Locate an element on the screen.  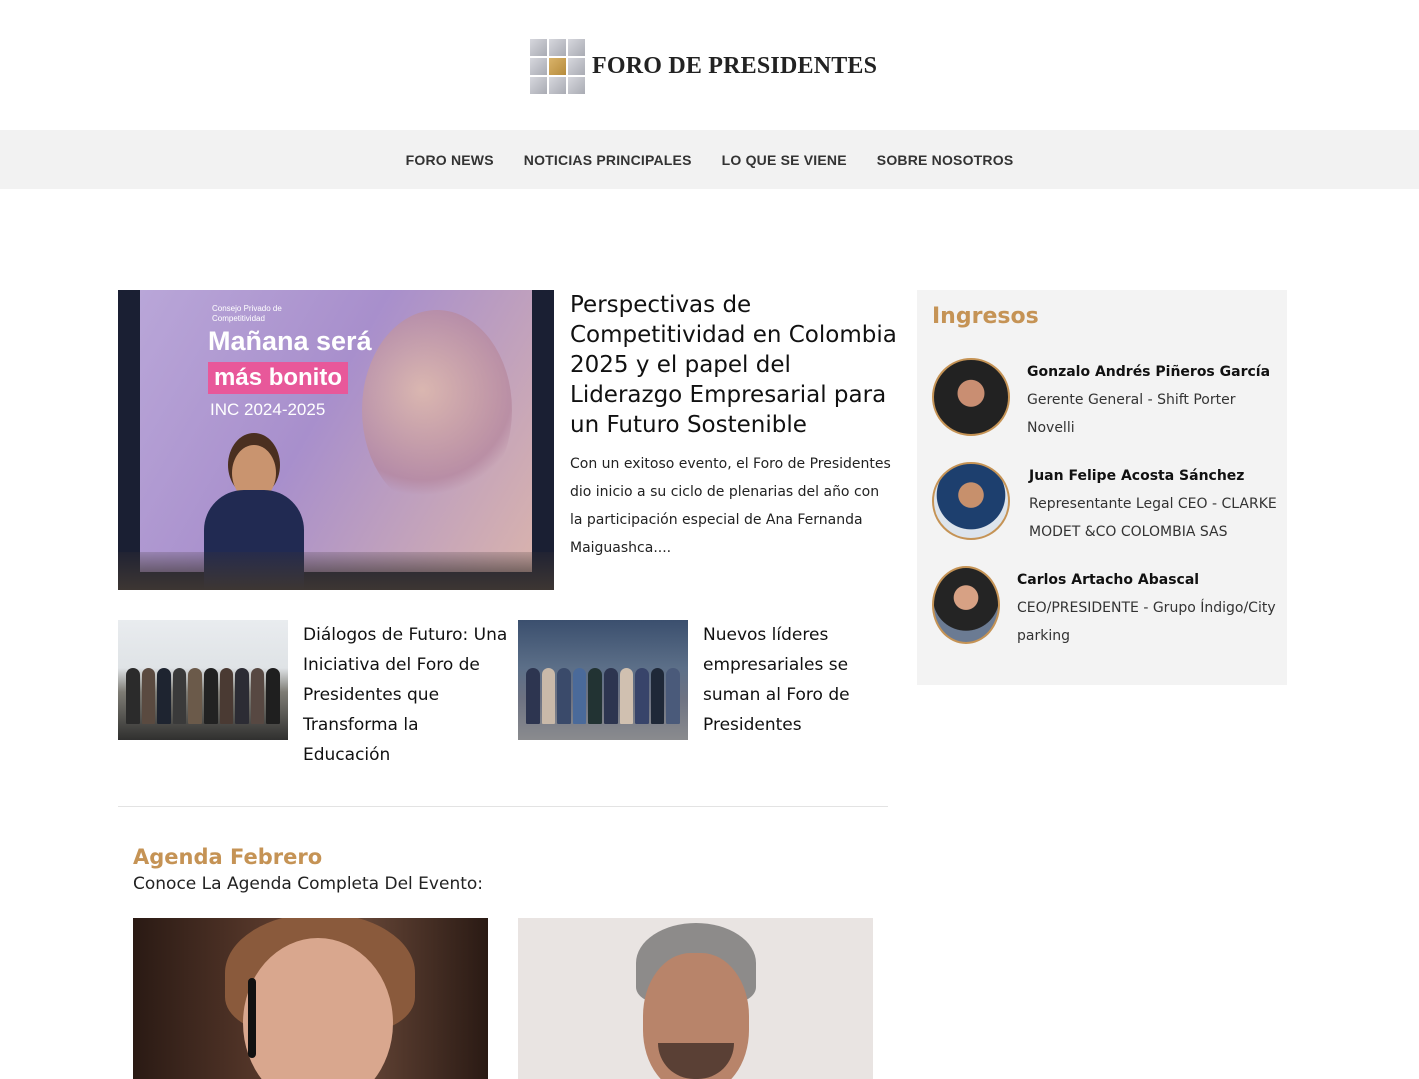
screen-headline-3: INC 2024-2025 is located at coordinates (268, 409).